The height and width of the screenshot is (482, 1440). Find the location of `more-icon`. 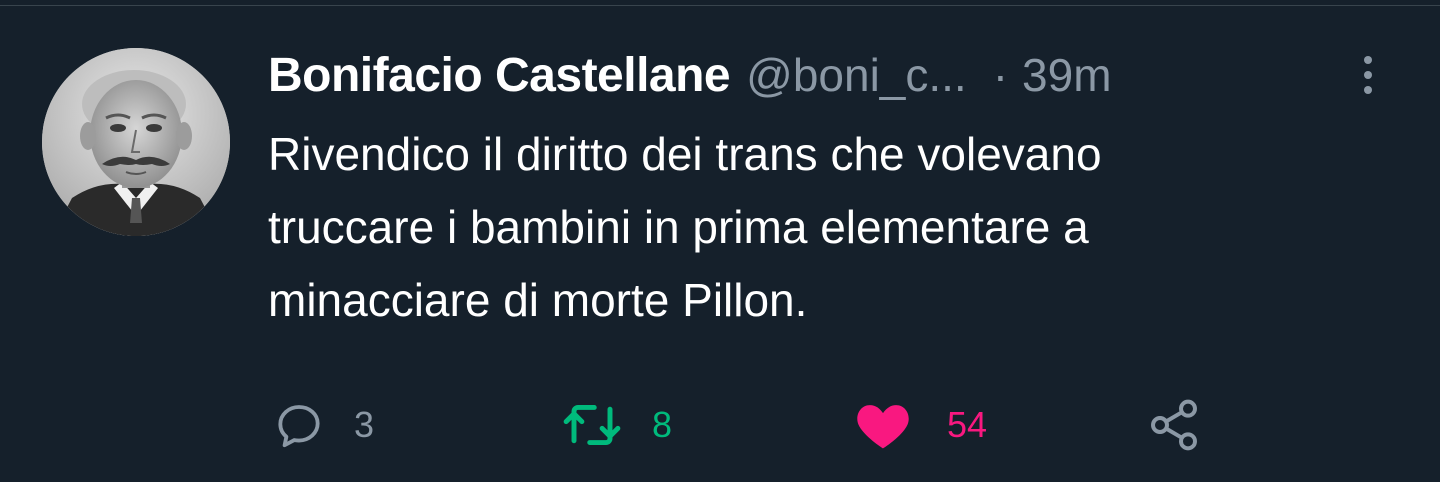

more-icon is located at coordinates (1368, 75).